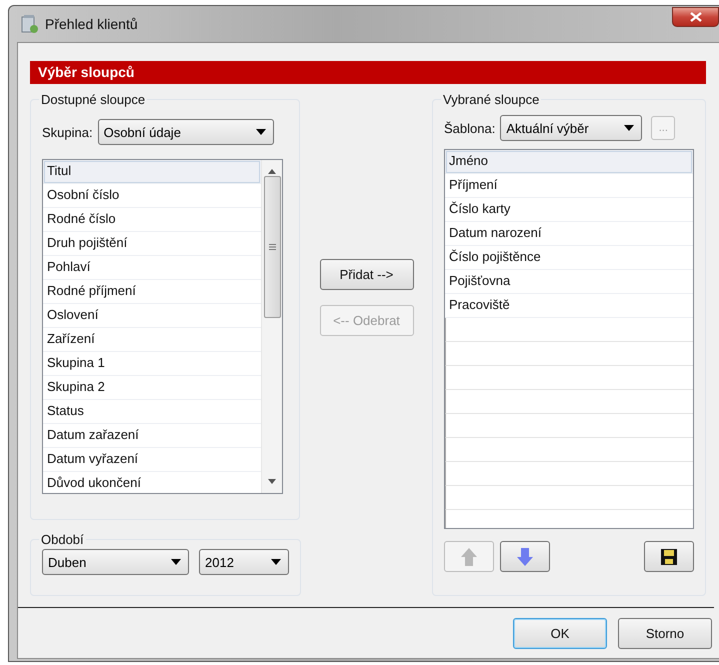  What do you see at coordinates (91, 24) in the screenshot?
I see `window-title: Přehled klientů` at bounding box center [91, 24].